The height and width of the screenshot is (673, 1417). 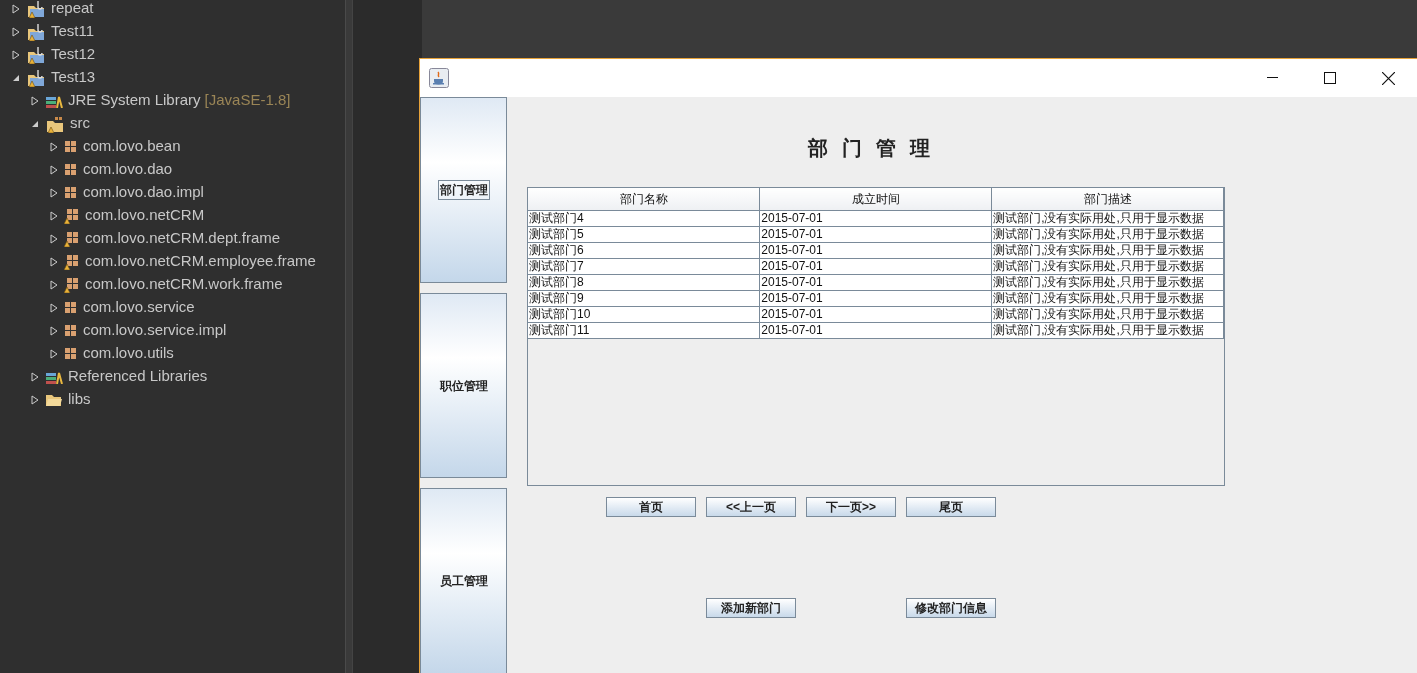 What do you see at coordinates (751, 608) in the screenshot?
I see `action-button: 添加新部门` at bounding box center [751, 608].